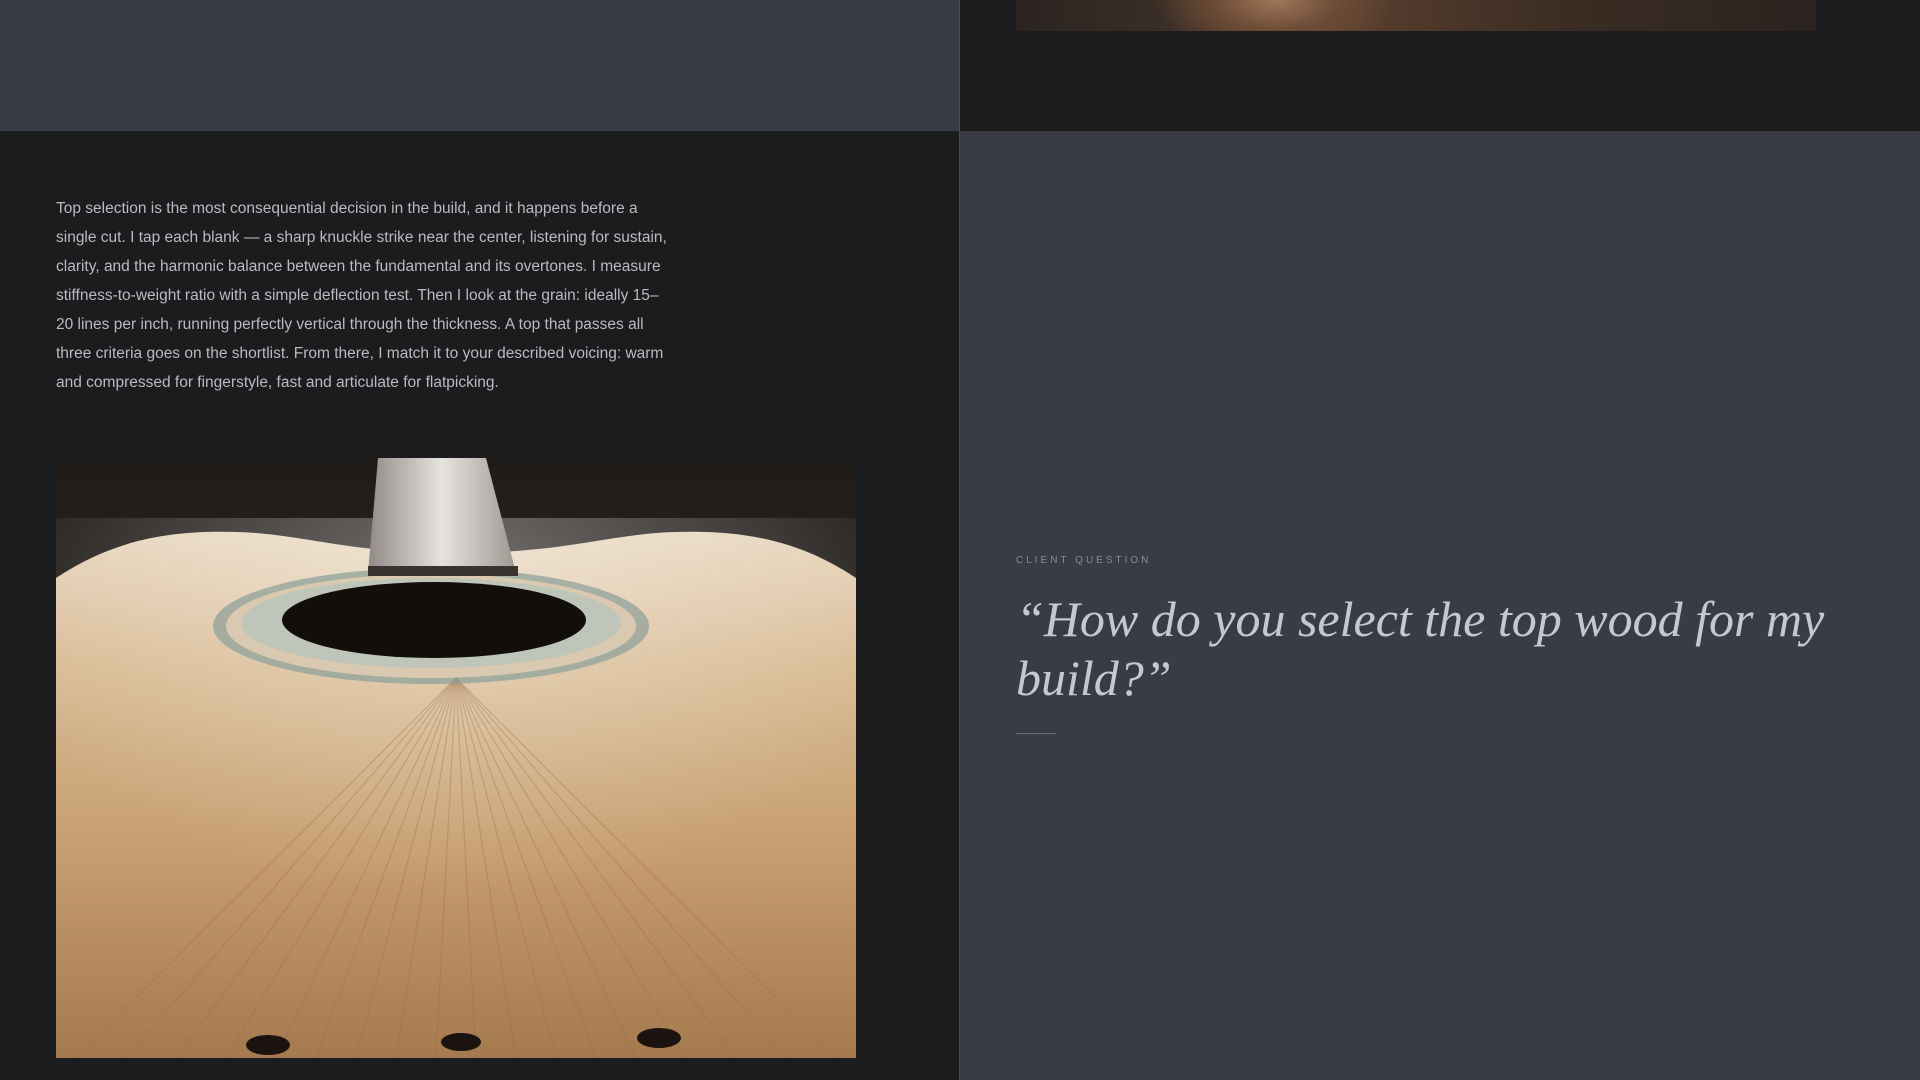  I want to click on luthier-hands-photo, so click(1416, 15).